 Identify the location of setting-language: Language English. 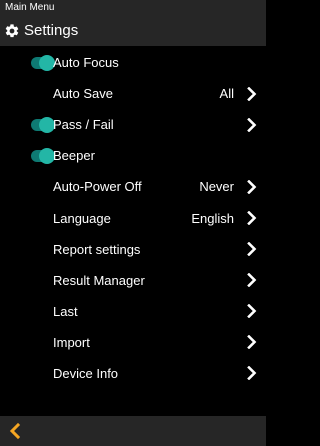
(133, 217).